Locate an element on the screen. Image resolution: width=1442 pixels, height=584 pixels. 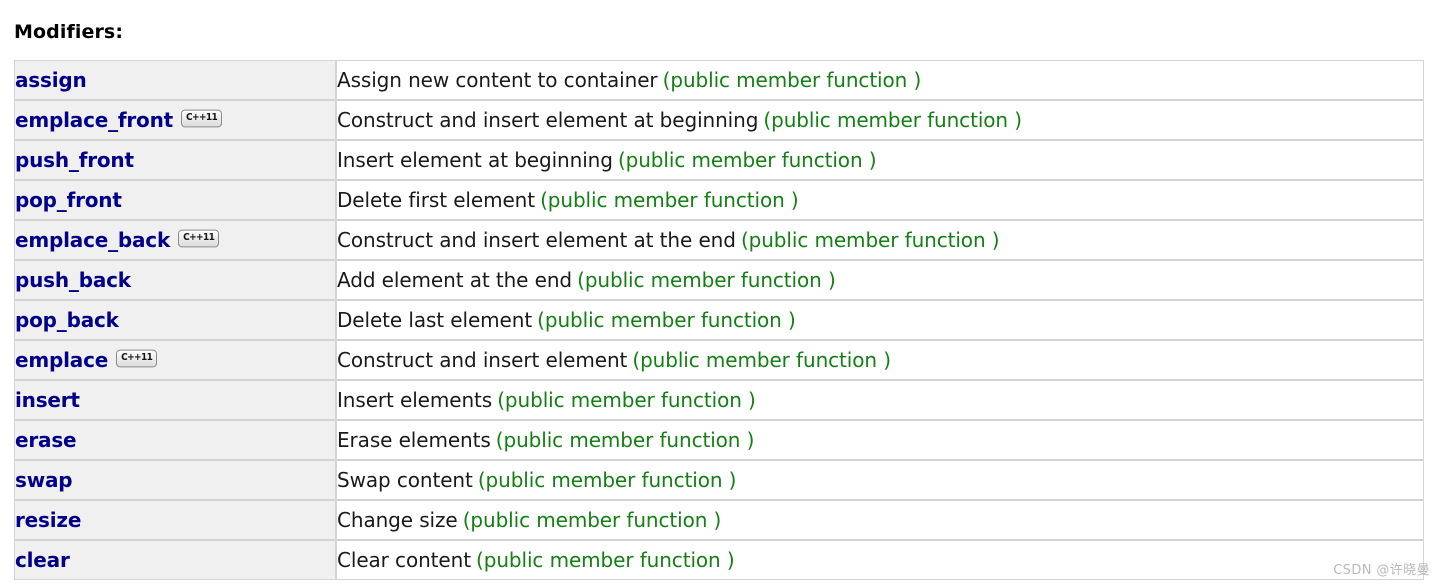
function-description: Add element at the end is located at coordinates (455, 279).